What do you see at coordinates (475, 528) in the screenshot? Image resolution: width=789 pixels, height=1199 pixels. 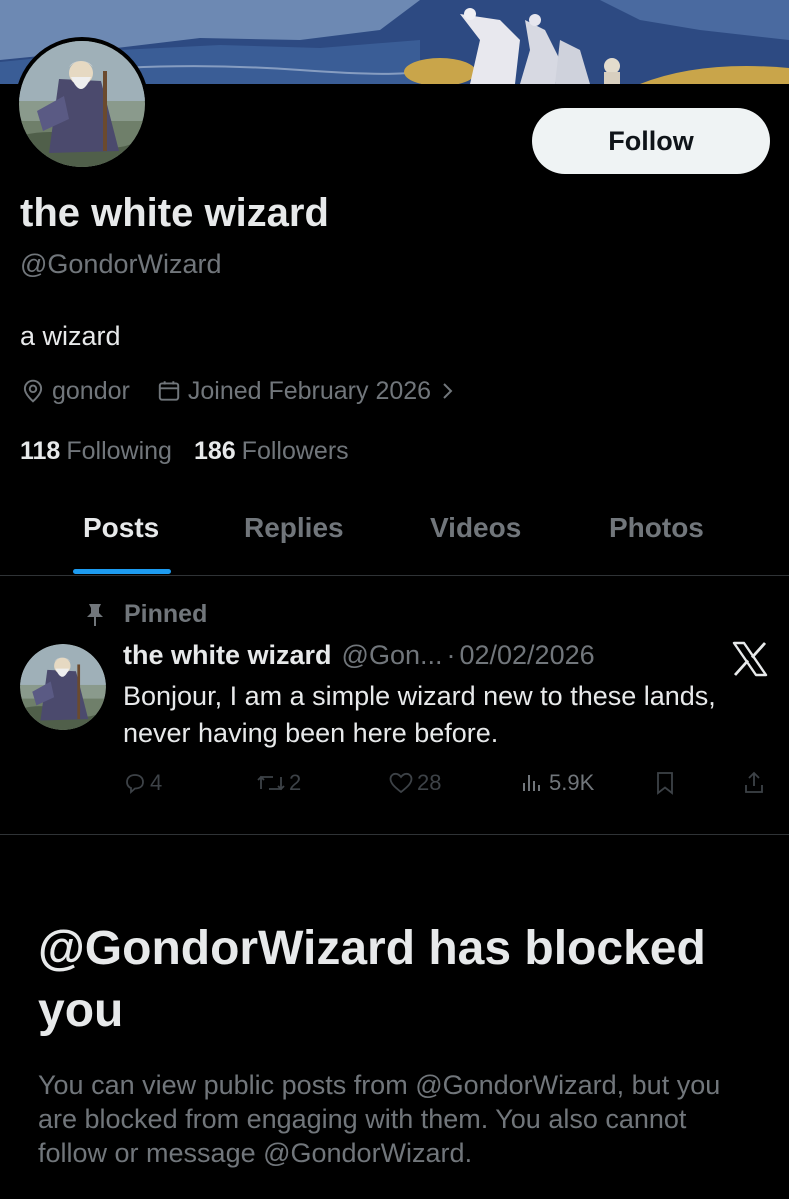 I see `tab-videos: Videos` at bounding box center [475, 528].